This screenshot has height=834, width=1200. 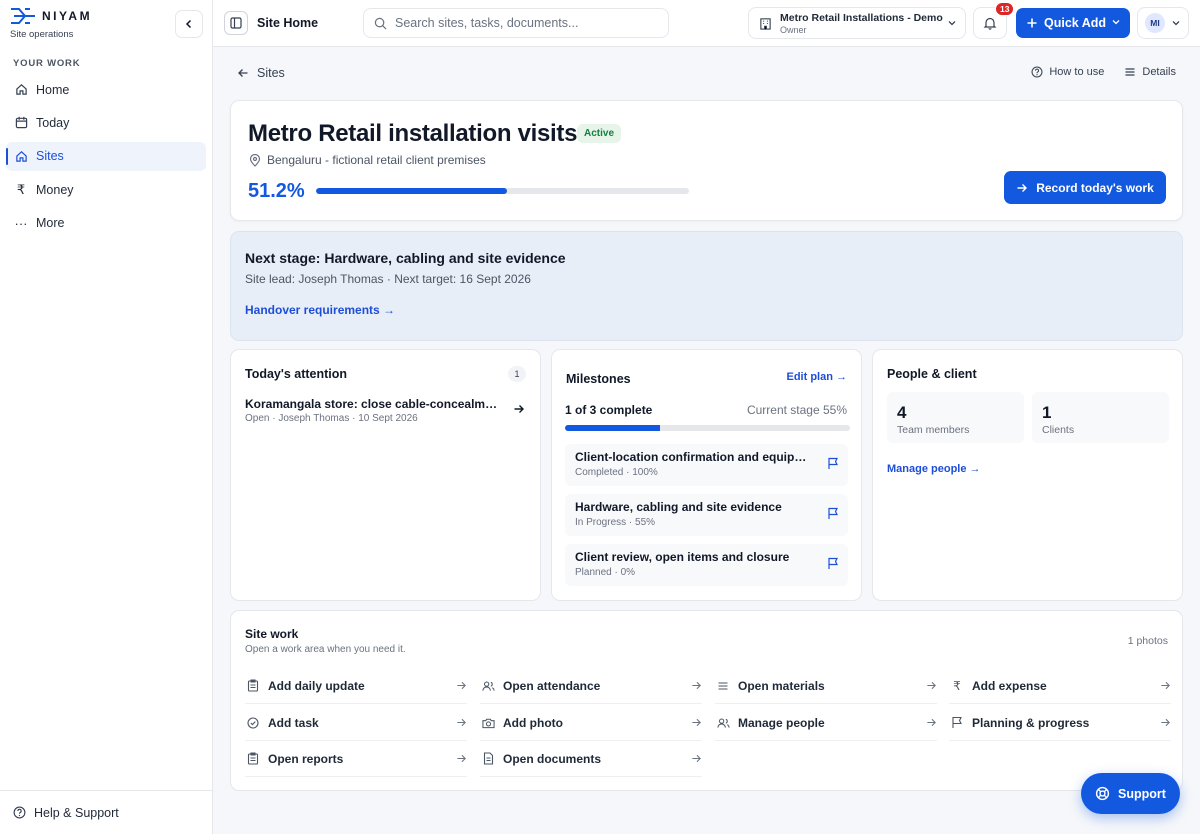 I want to click on milestones-progress-fill, so click(x=612, y=428).